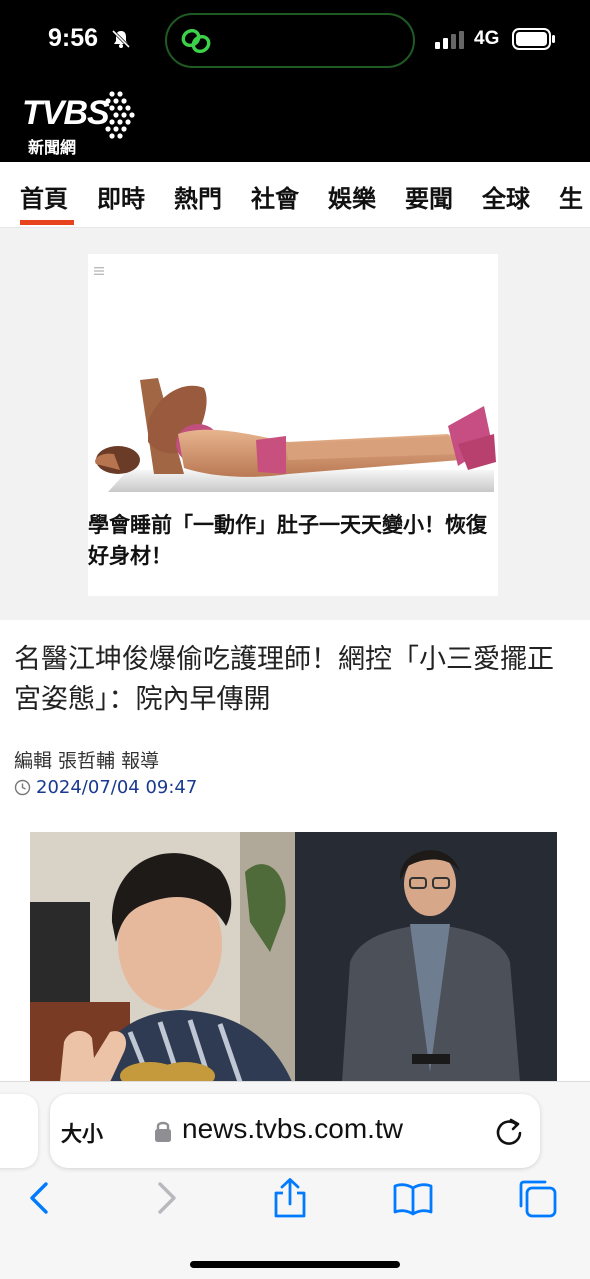  I want to click on tab-life: 生, so click(571, 196).